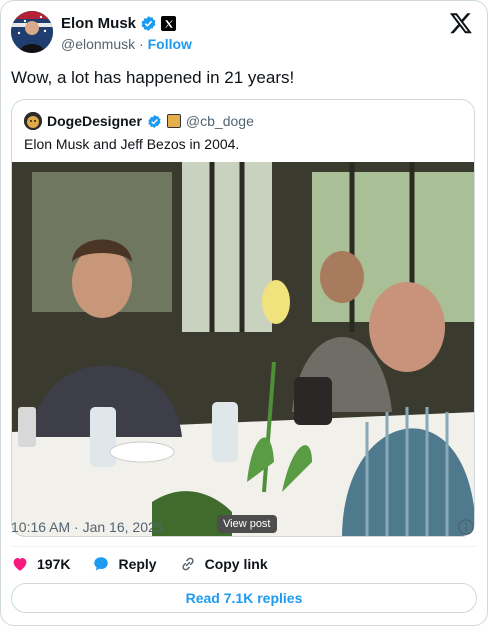 This screenshot has height=626, width=488. I want to click on action-bar: 197K Reply Copy link, so click(139, 564).